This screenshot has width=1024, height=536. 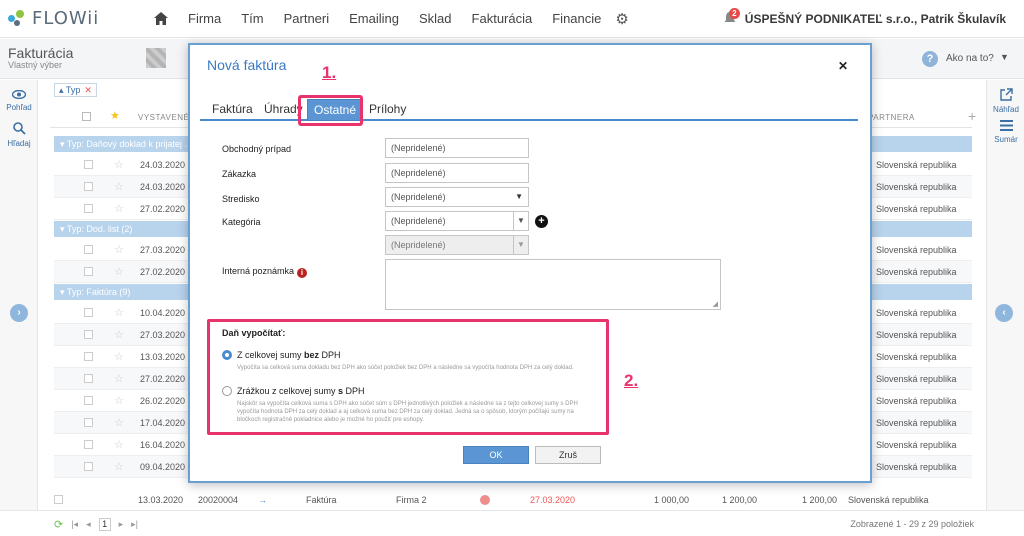 I want to click on opt1-pre: Z celkovej sumy, so click(x=271, y=355).